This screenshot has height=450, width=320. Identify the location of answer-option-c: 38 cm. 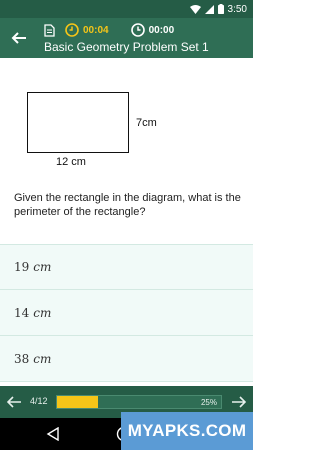
(126, 359).